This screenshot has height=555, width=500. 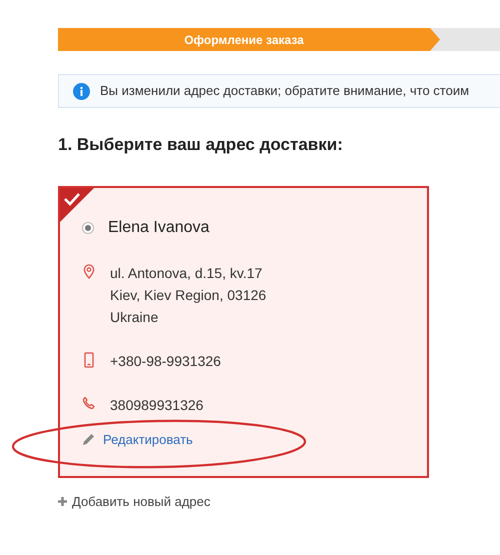 What do you see at coordinates (77, 205) in the screenshot?
I see `selected-corner-icon` at bounding box center [77, 205].